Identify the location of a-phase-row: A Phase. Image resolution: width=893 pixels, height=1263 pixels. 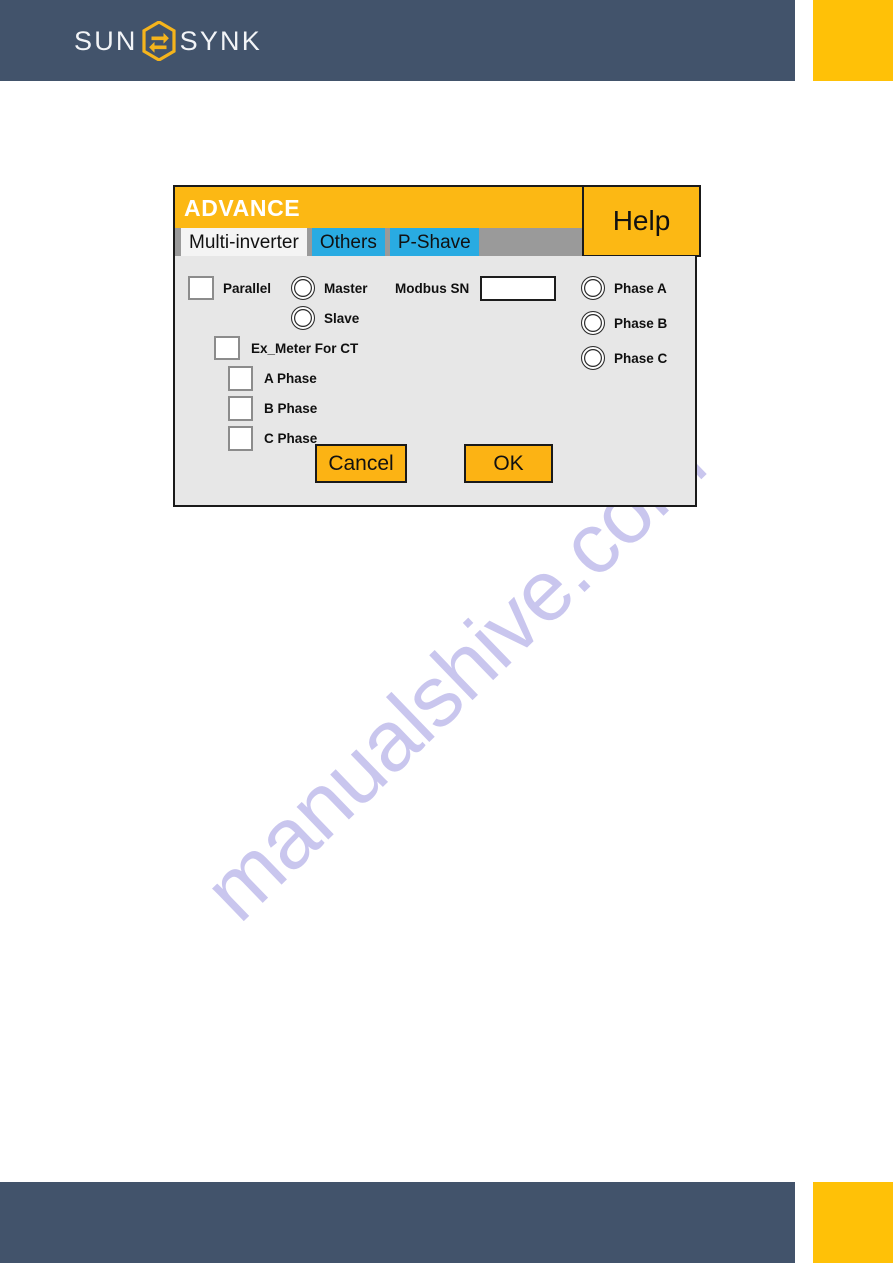
(272, 378).